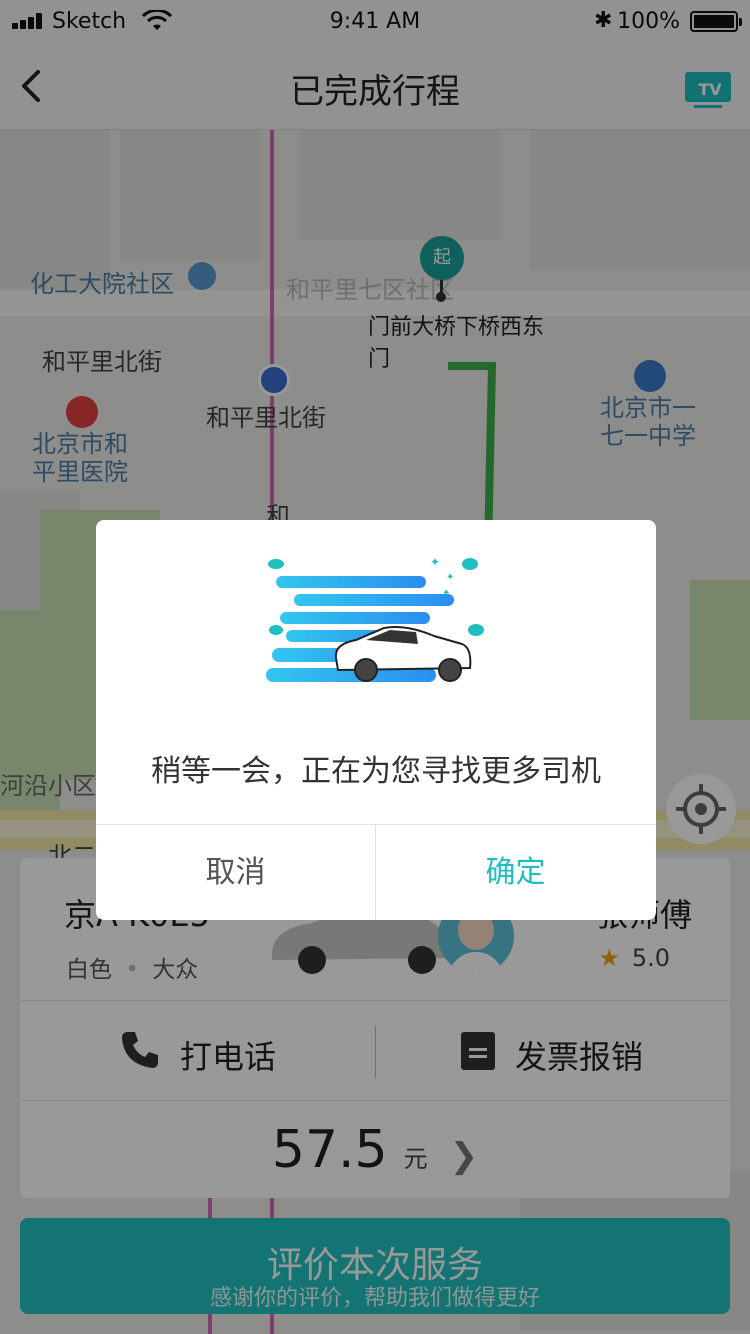 Image resolution: width=750 pixels, height=1334 pixels. Describe the element at coordinates (515, 872) in the screenshot. I see `confirm-button: 确定` at that location.